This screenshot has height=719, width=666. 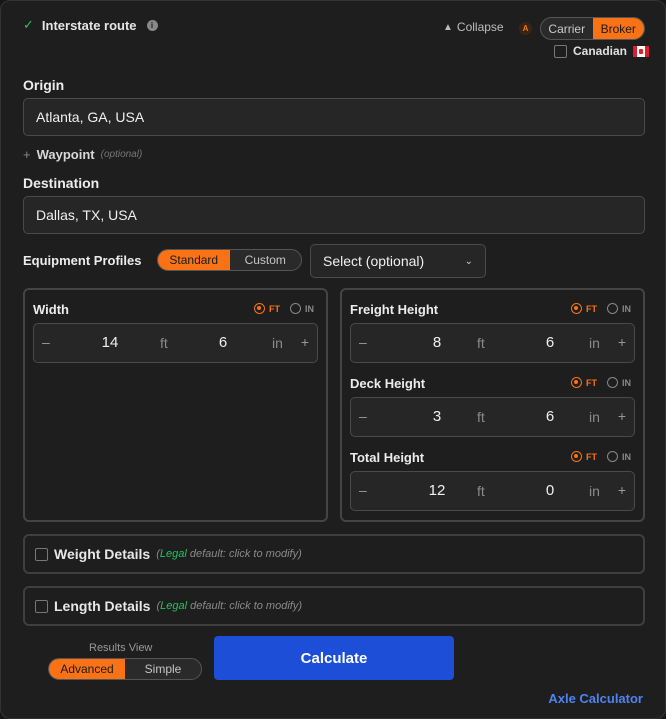 What do you see at coordinates (374, 261) in the screenshot?
I see `equipment-select-value: Select (optional)` at bounding box center [374, 261].